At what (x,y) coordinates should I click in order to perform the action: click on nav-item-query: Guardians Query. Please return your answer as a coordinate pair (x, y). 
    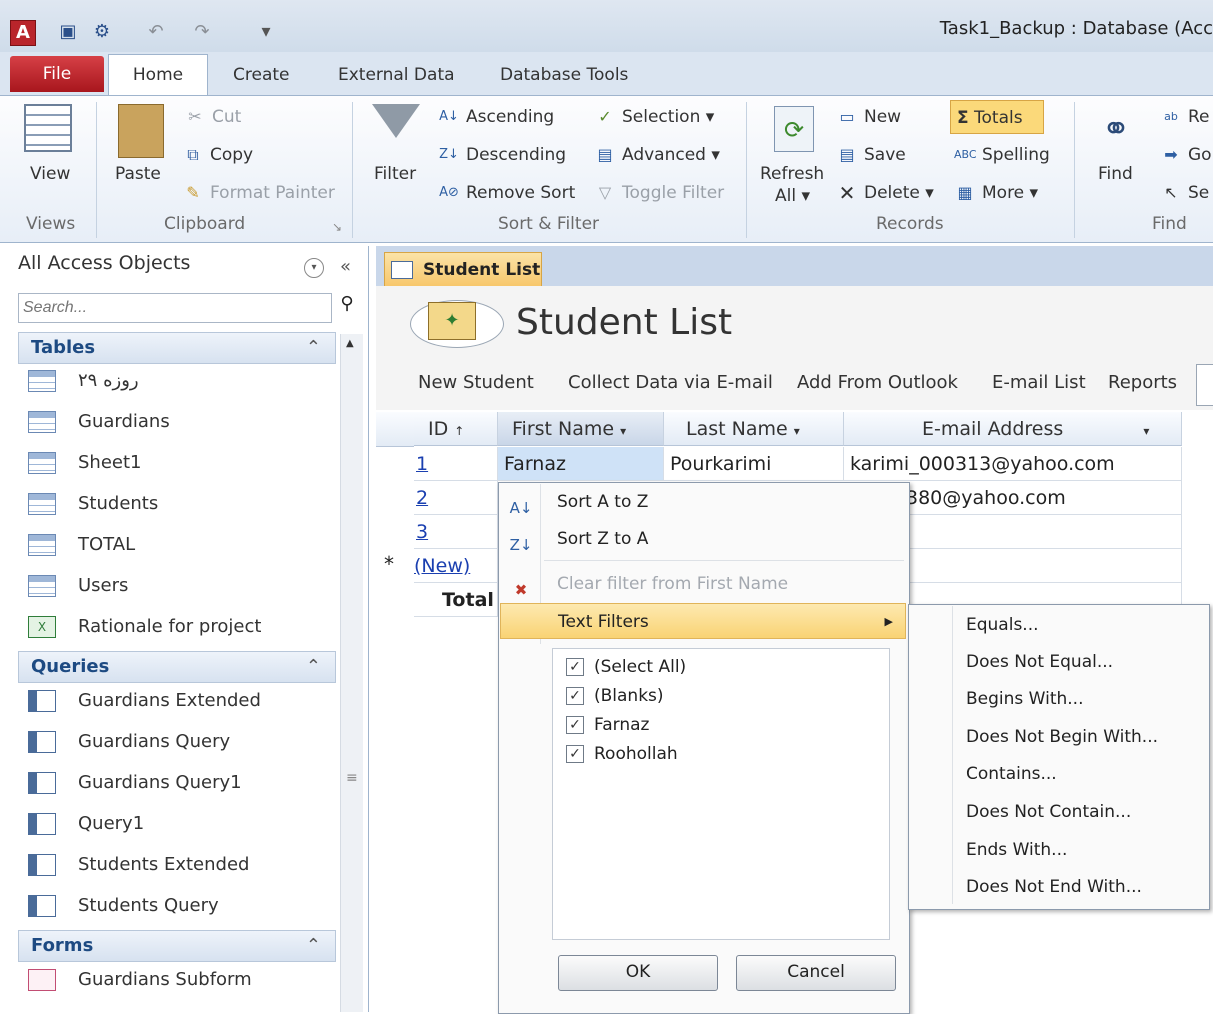
    Looking at the image, I should click on (178, 742).